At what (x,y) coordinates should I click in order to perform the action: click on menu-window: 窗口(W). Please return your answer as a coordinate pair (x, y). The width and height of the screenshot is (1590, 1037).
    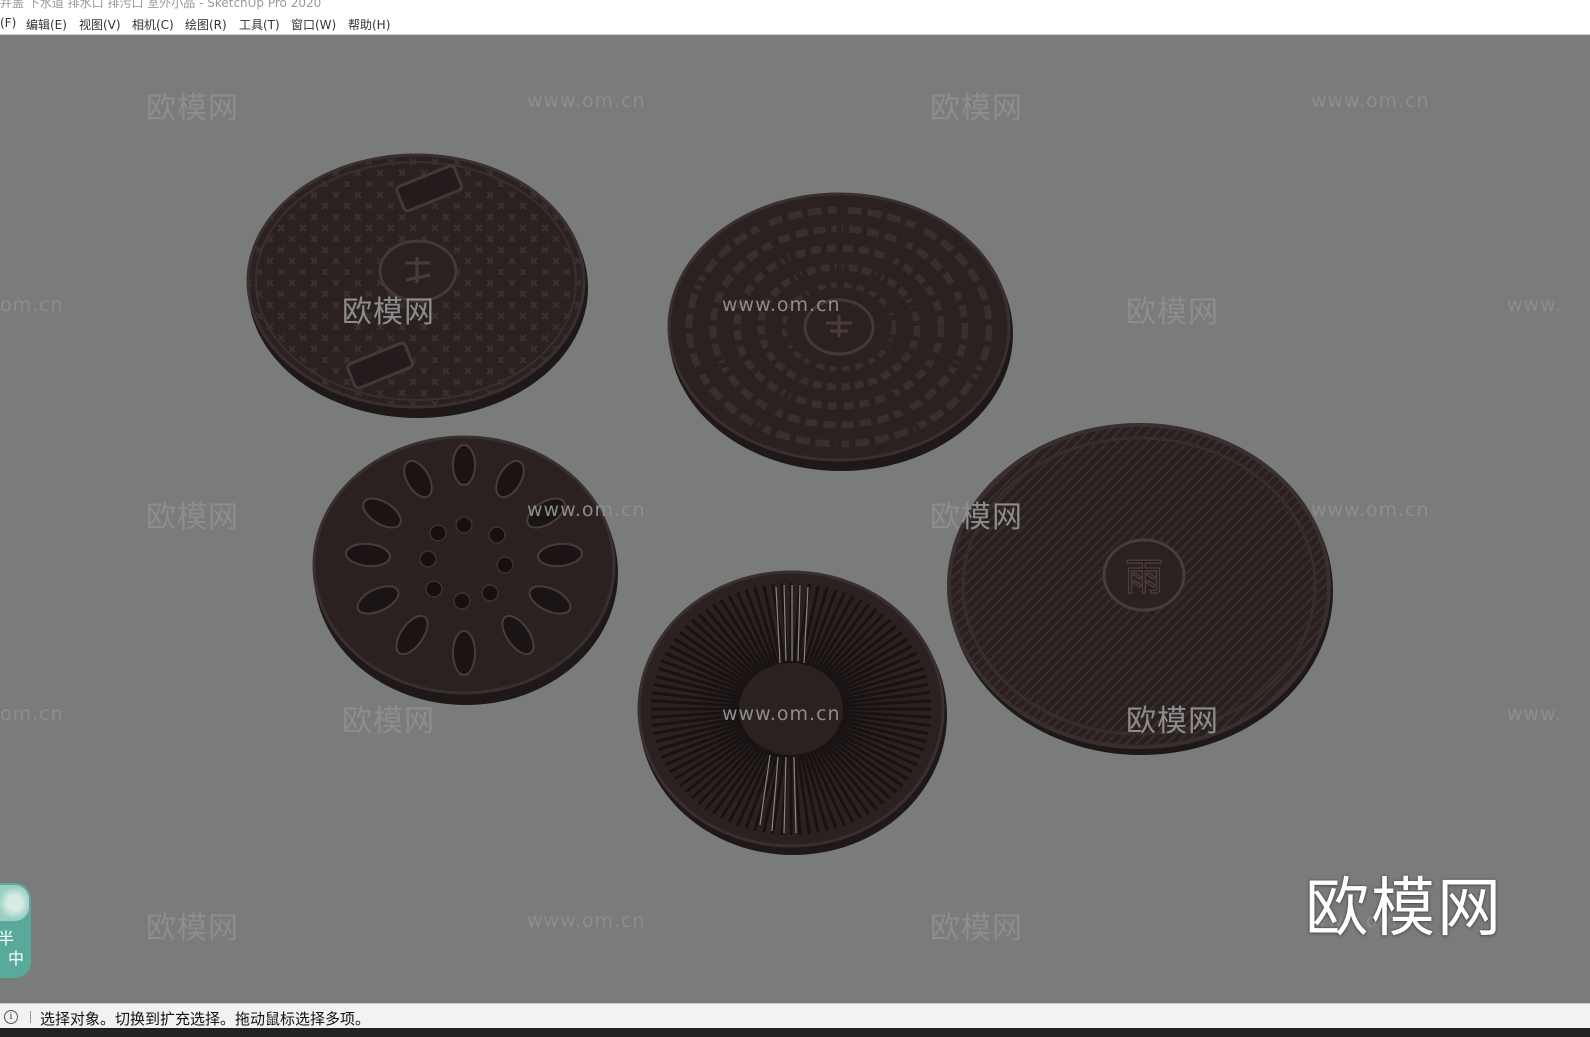
    Looking at the image, I should click on (313, 24).